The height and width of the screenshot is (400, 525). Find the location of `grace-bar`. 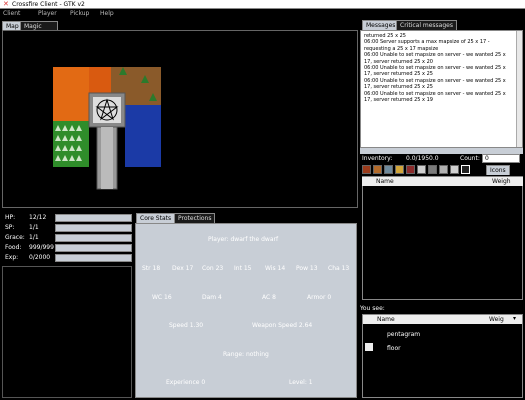

grace-bar is located at coordinates (93, 238).